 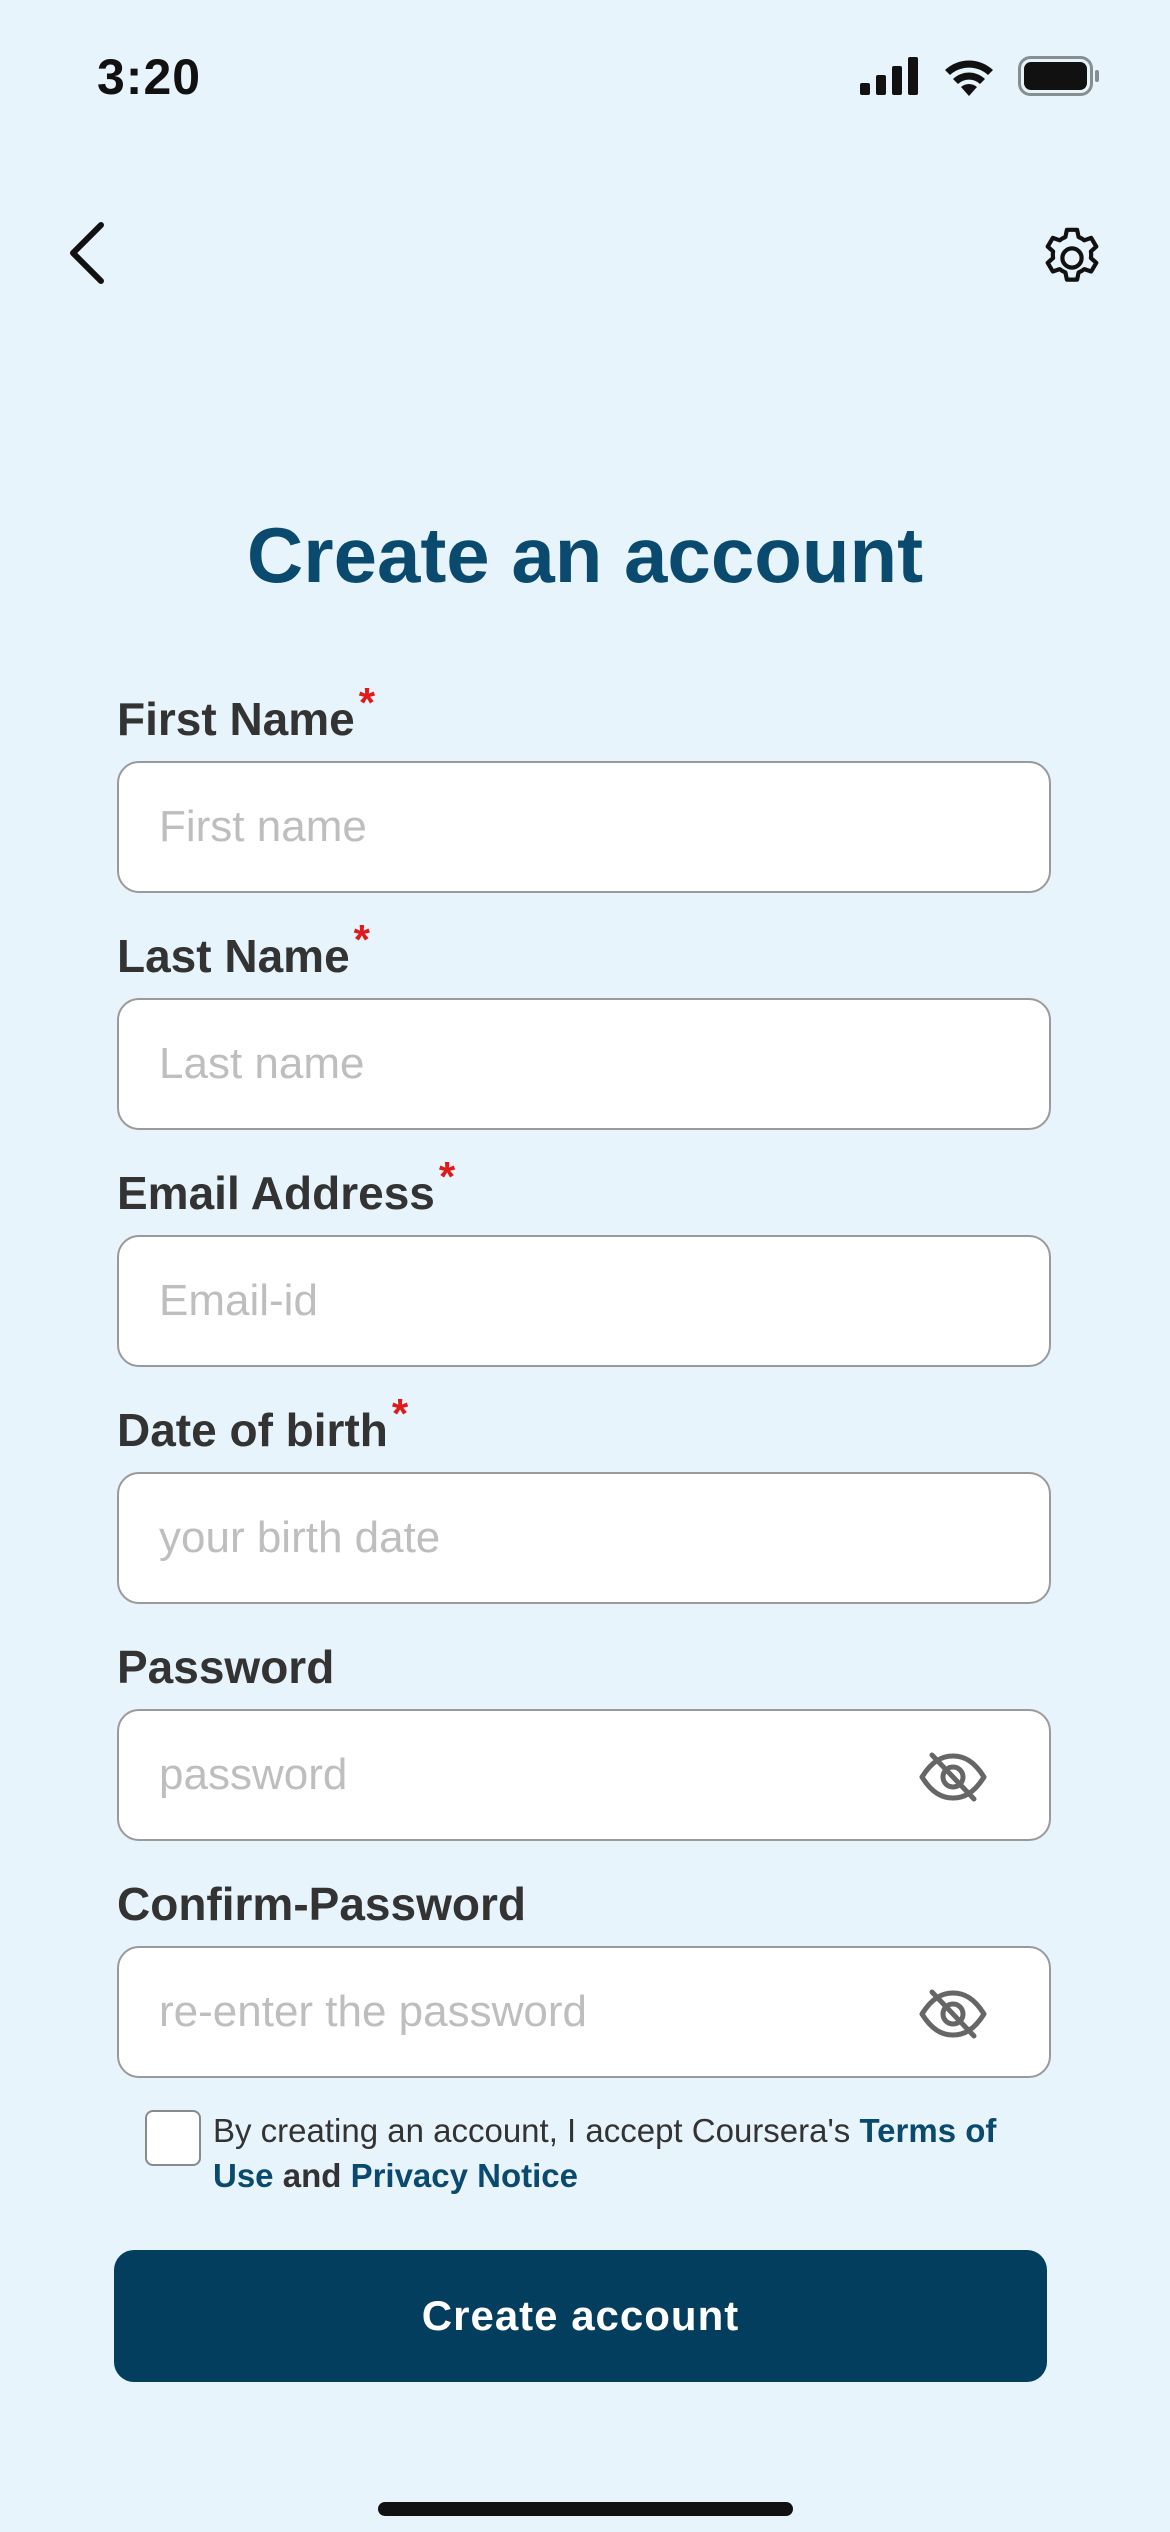 I want to click on status-bar: 3:20, so click(x=585, y=75).